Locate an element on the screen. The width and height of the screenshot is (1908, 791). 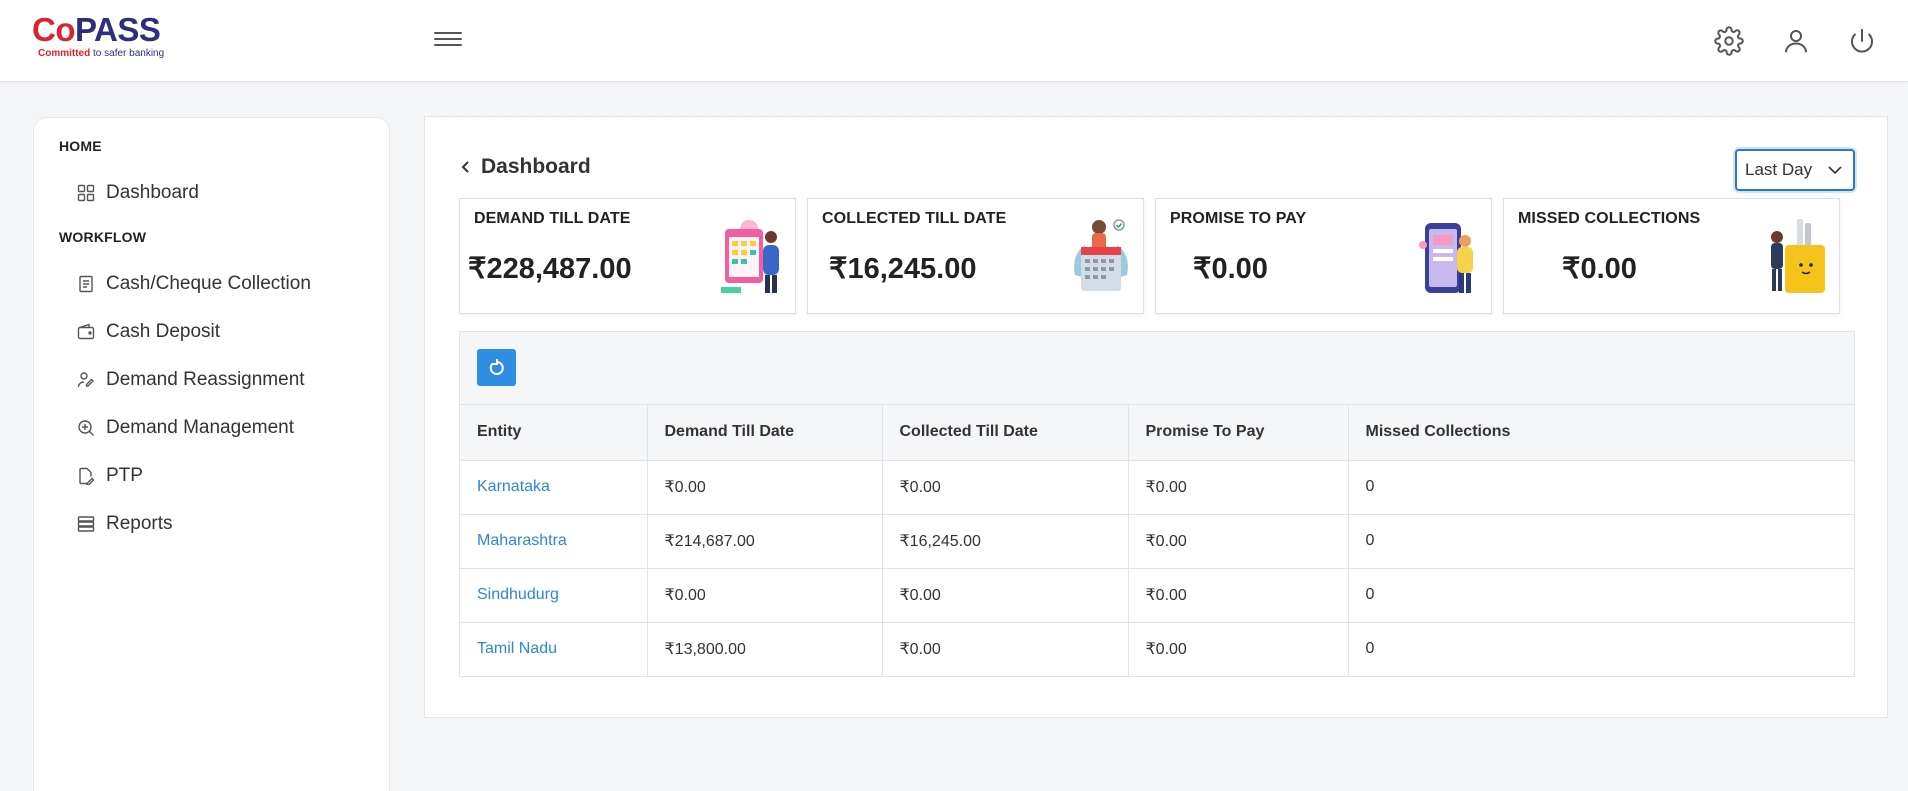
sidebar-item-cash-cheque-collection: Cash/Cheque Collection is located at coordinates (193, 284).